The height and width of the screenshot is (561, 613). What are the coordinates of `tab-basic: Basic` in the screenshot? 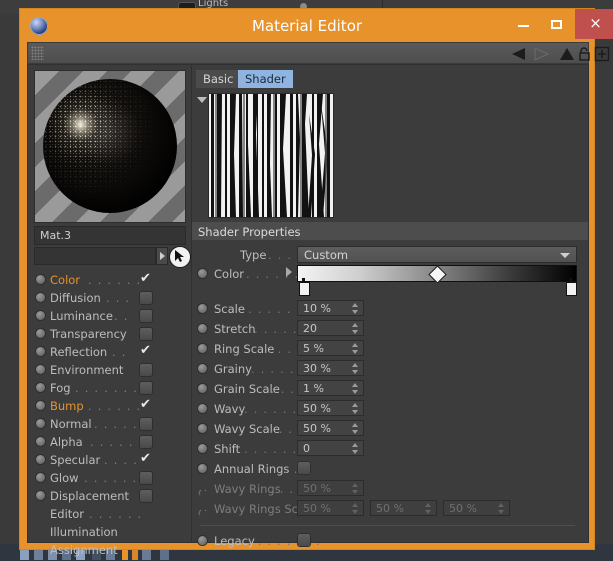 It's located at (218, 79).